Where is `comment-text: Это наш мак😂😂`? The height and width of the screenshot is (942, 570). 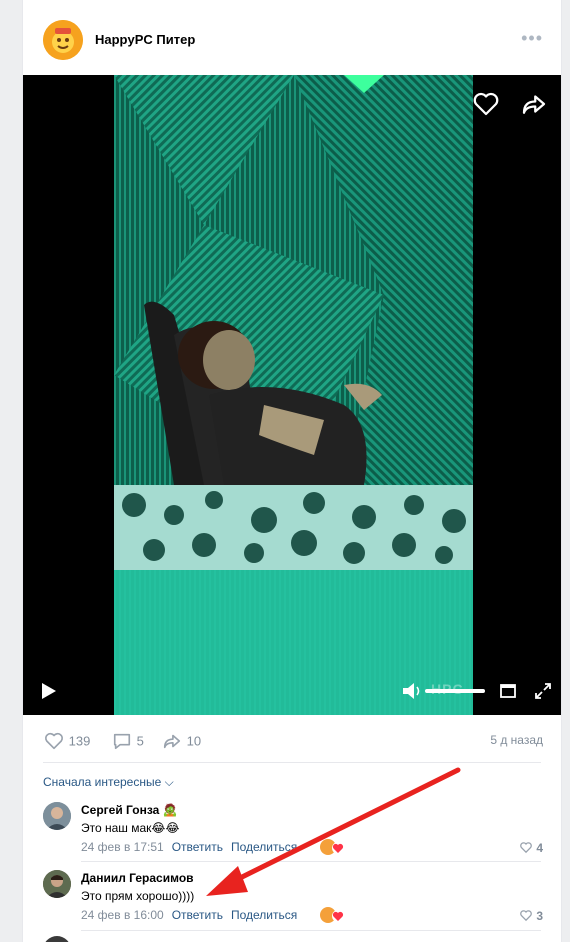 comment-text: Это наш мак😂😂 is located at coordinates (130, 828).